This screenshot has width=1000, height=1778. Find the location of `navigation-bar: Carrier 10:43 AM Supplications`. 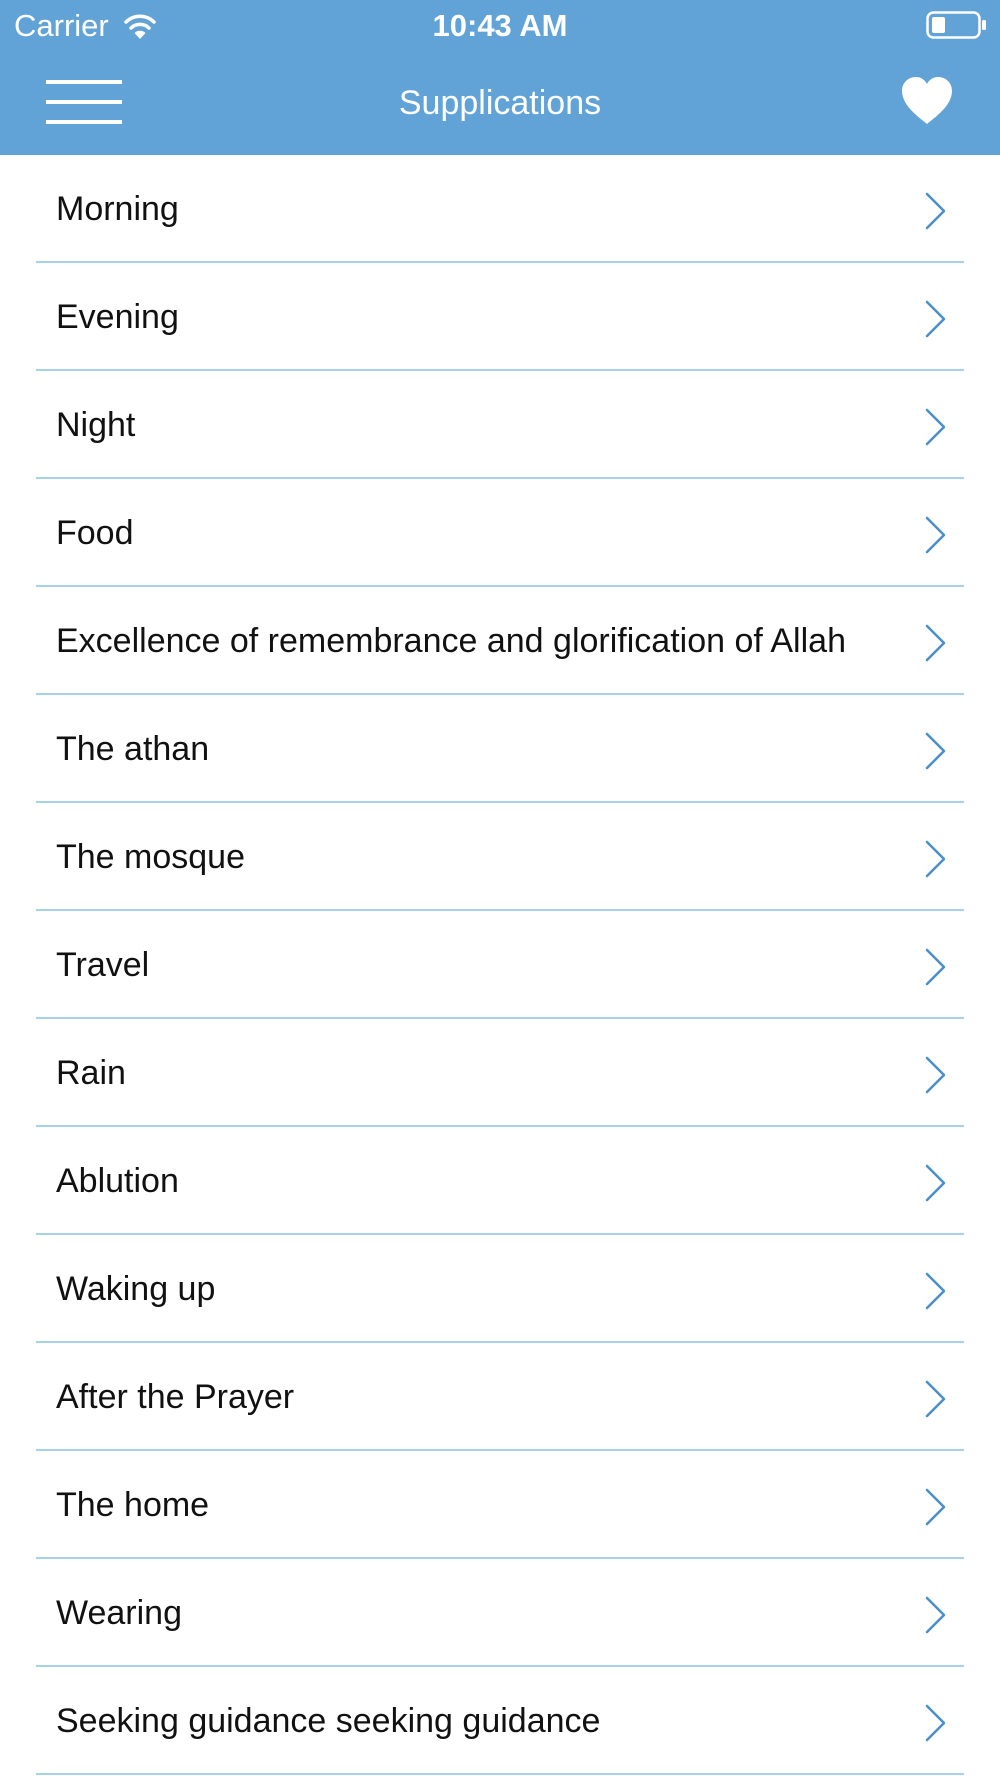

navigation-bar: Carrier 10:43 AM Supplications is located at coordinates (500, 77).